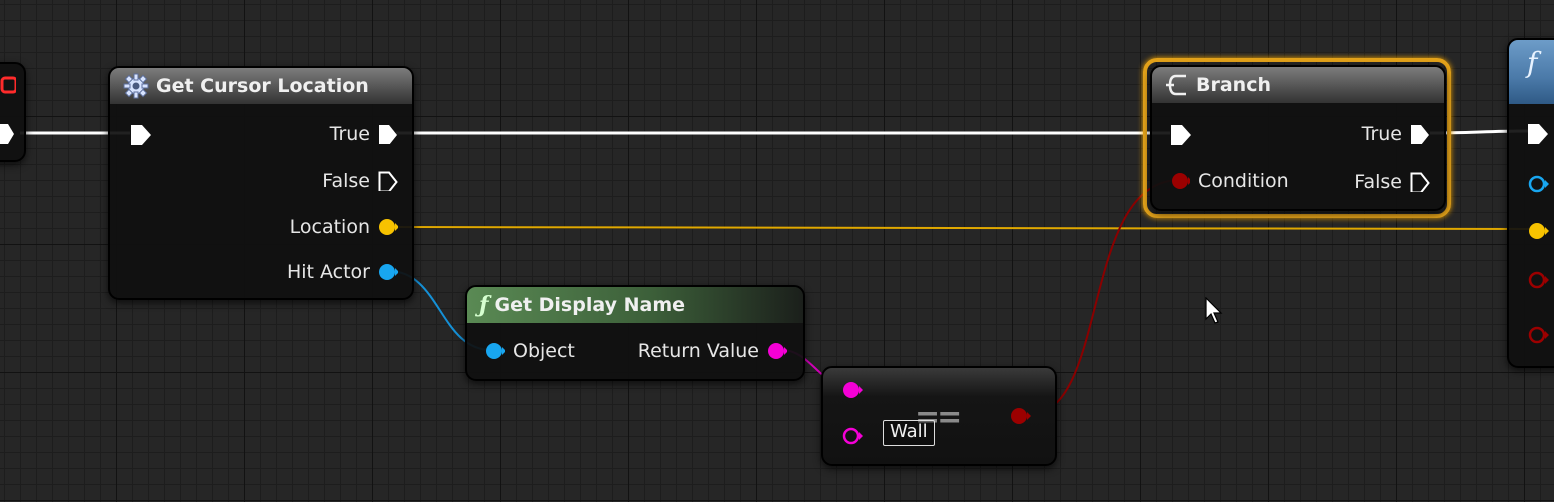 This screenshot has width=1554, height=502. Describe the element at coordinates (939, 416) in the screenshot. I see `equal-string-node: == Wall` at that location.